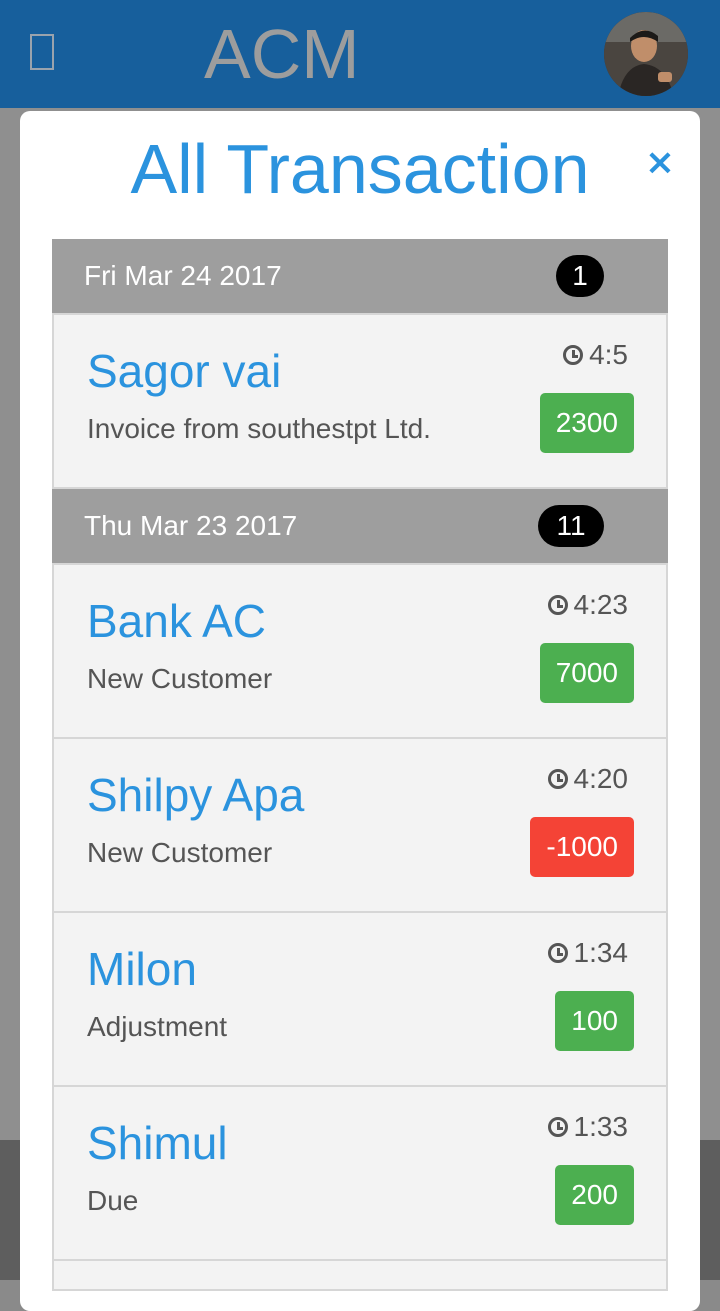  I want to click on transaction-name: Bank AC, so click(176, 621).